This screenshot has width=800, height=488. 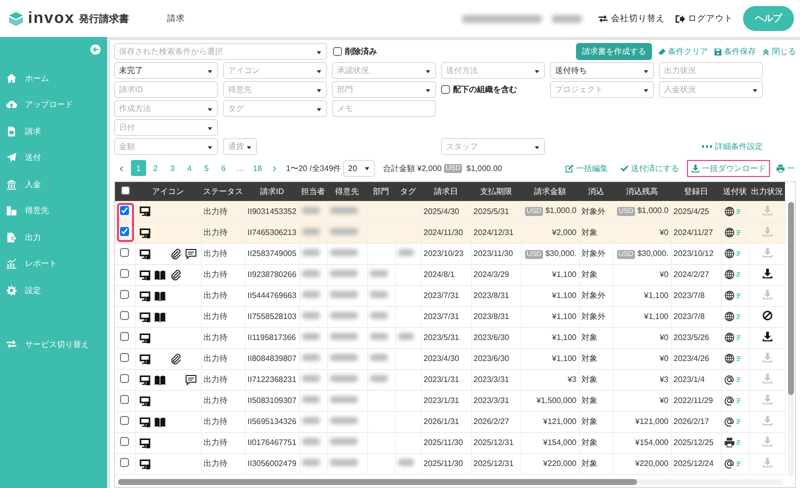 What do you see at coordinates (166, 89) in the screenshot?
I see `input-field: 請求ID` at bounding box center [166, 89].